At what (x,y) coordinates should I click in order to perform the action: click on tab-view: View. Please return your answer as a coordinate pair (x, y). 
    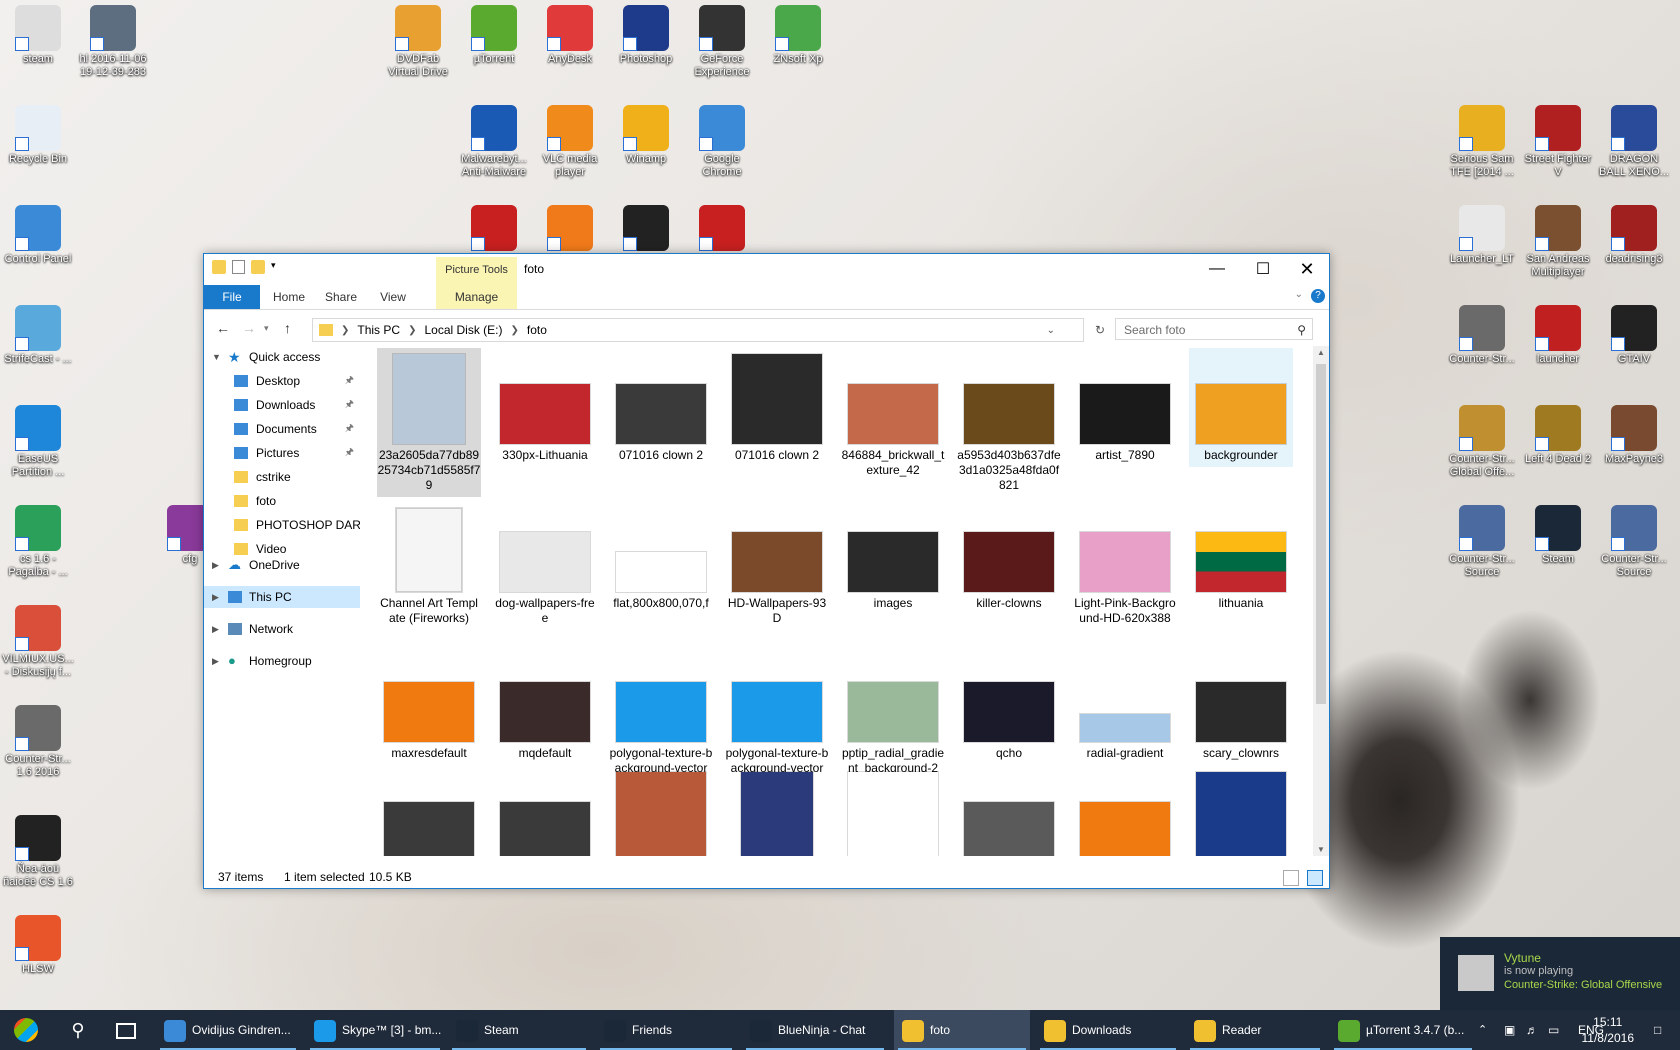
    Looking at the image, I should click on (393, 297).